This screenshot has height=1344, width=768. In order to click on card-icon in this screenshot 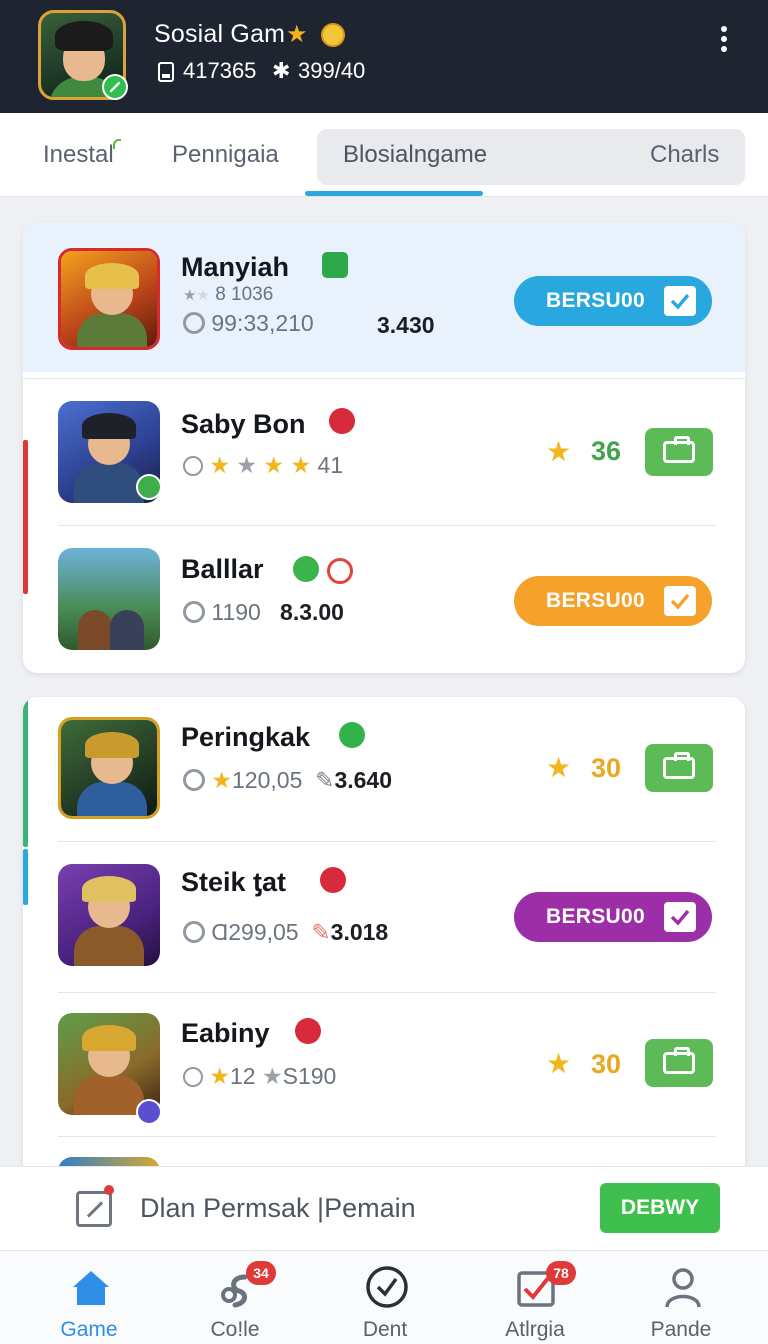, I will do `click(166, 72)`.